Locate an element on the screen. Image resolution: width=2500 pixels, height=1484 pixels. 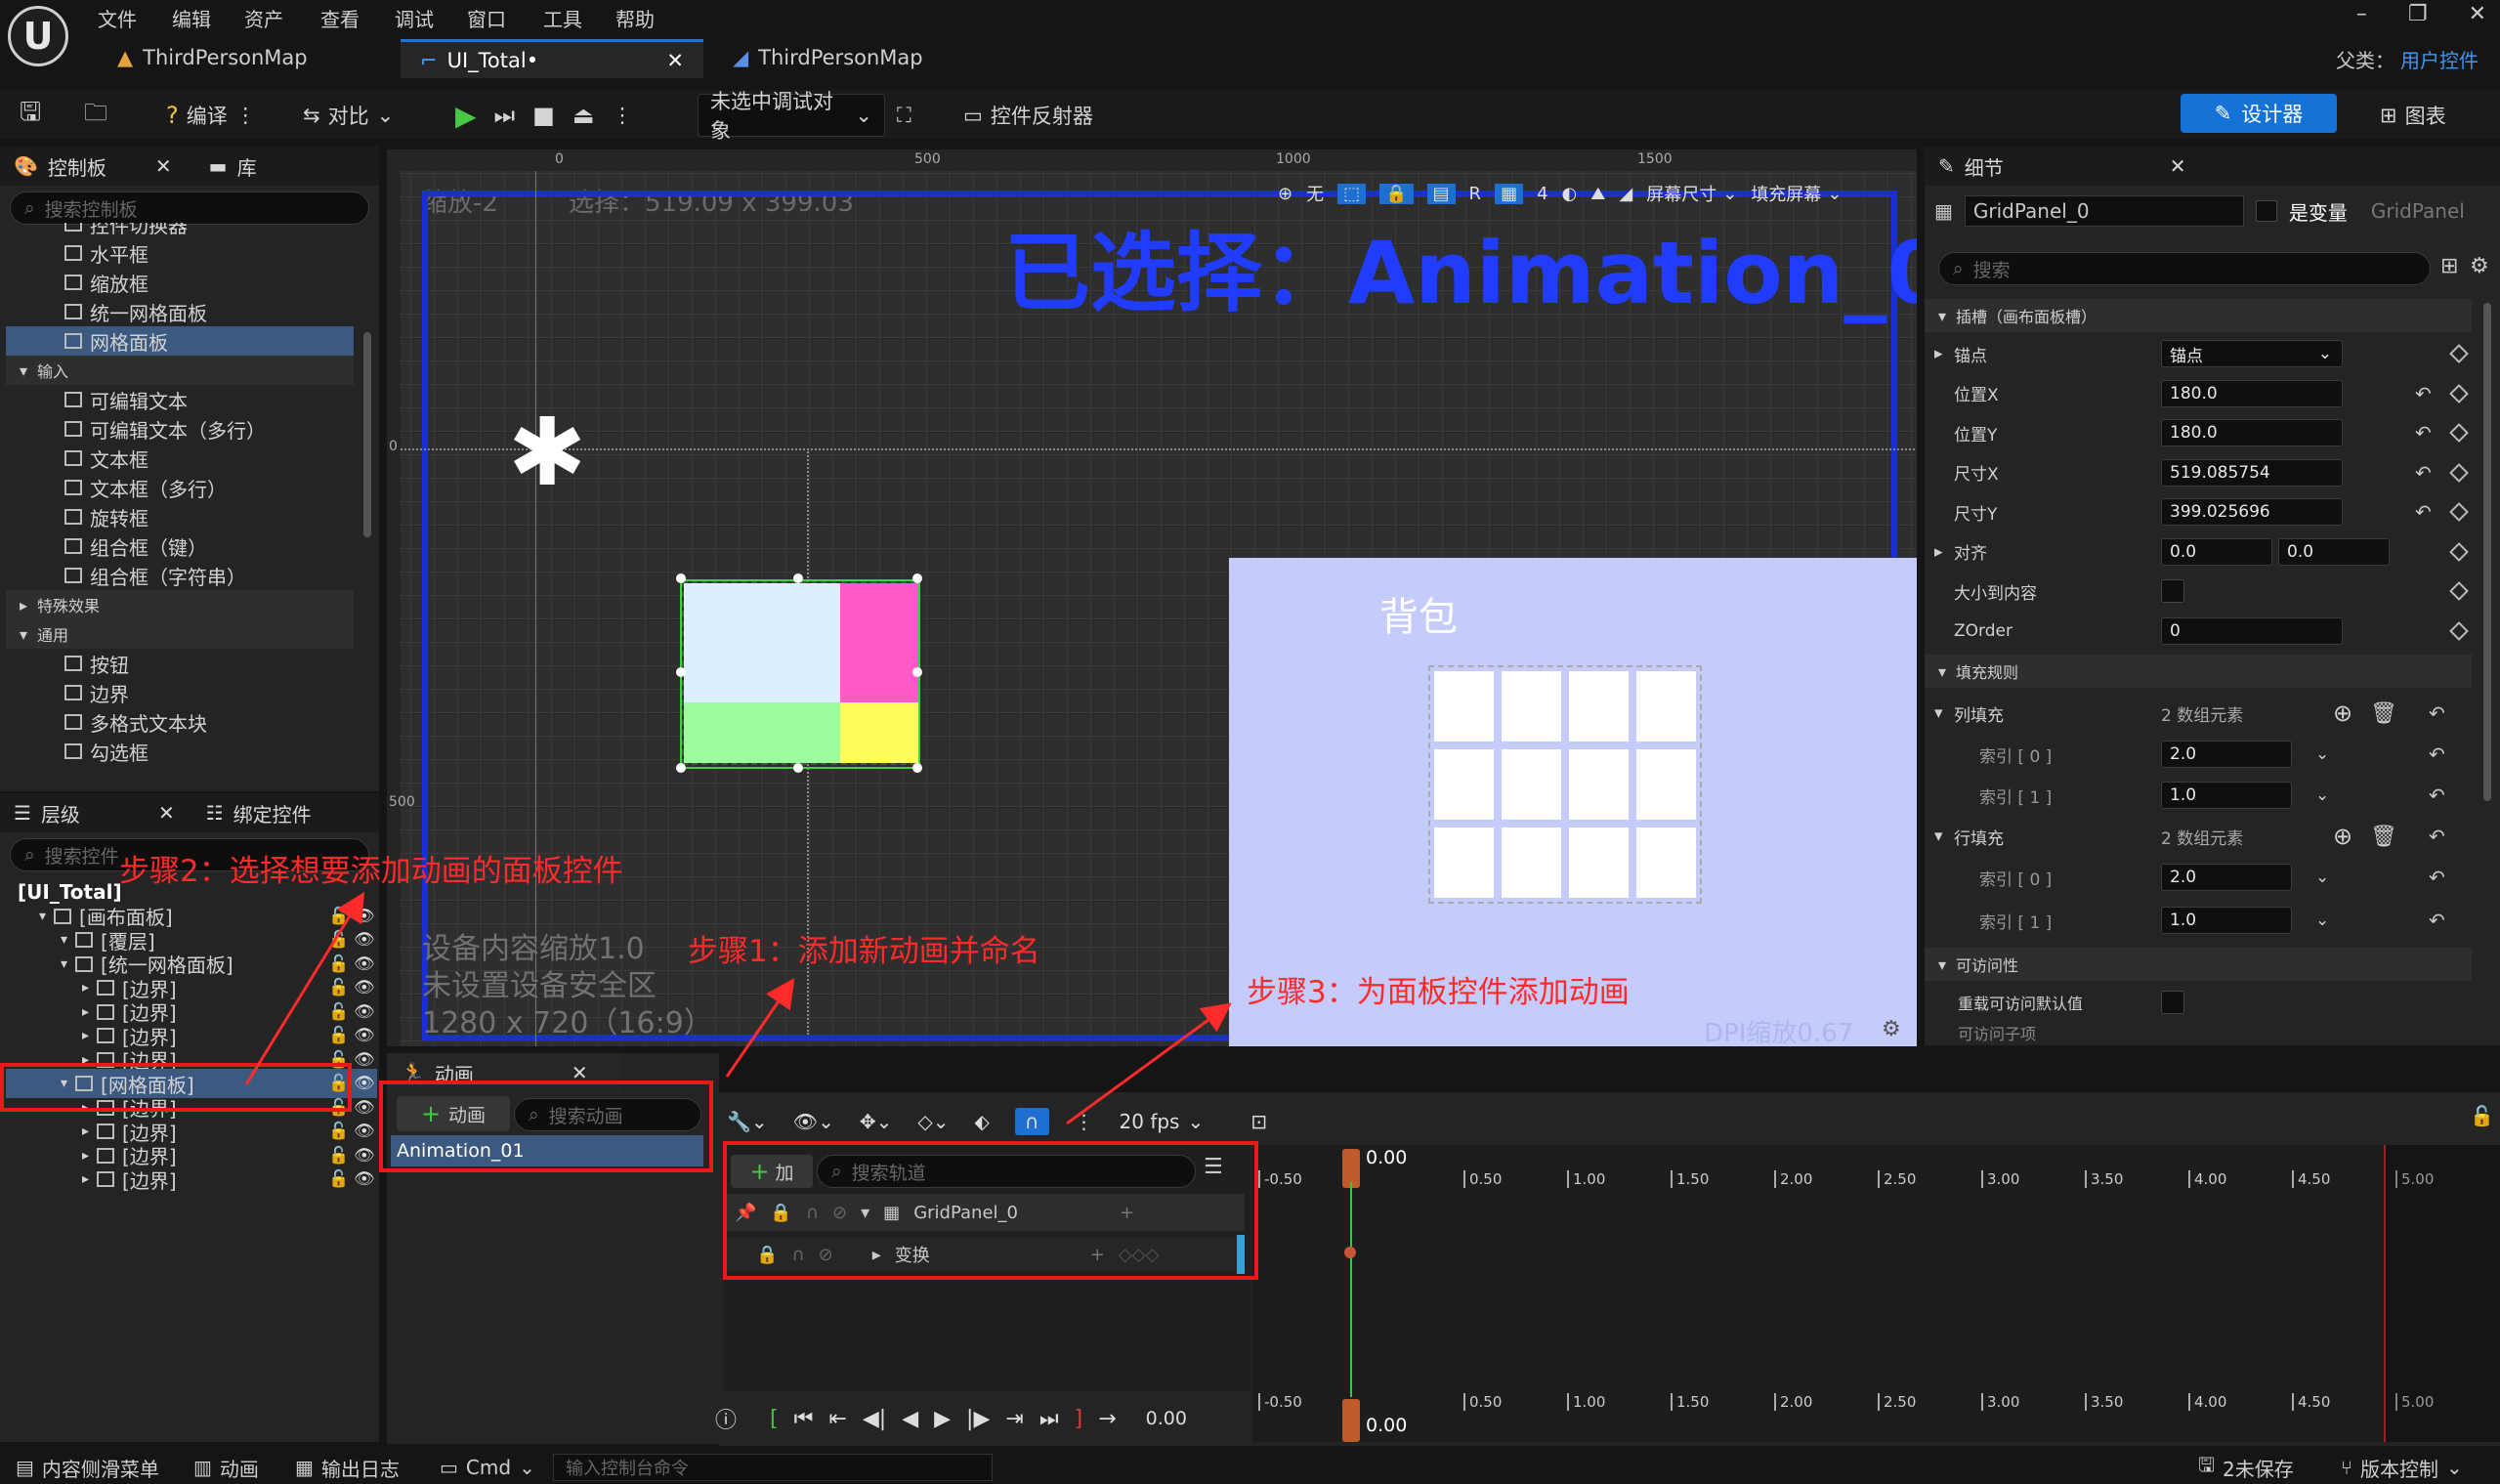
chevron-icon: ▾ is located at coordinates (64, 940).